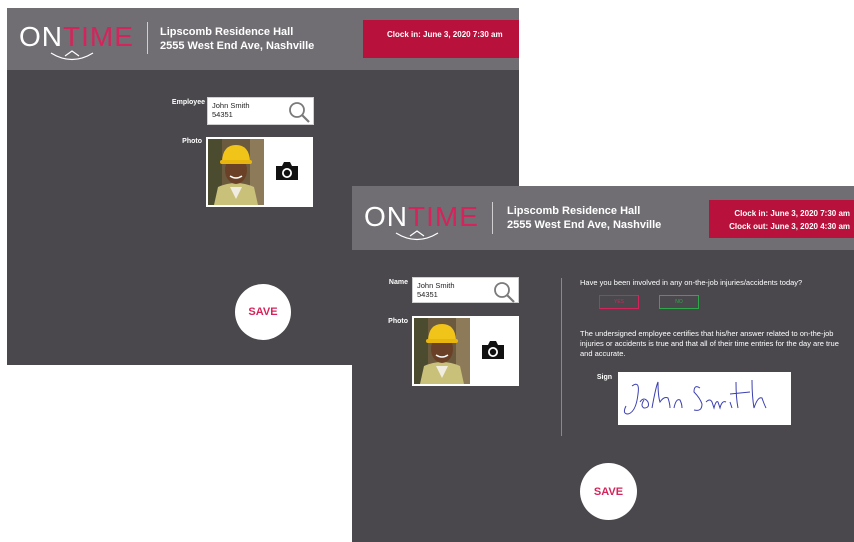  What do you see at coordinates (604, 377) in the screenshot?
I see `sign-label: Sign` at bounding box center [604, 377].